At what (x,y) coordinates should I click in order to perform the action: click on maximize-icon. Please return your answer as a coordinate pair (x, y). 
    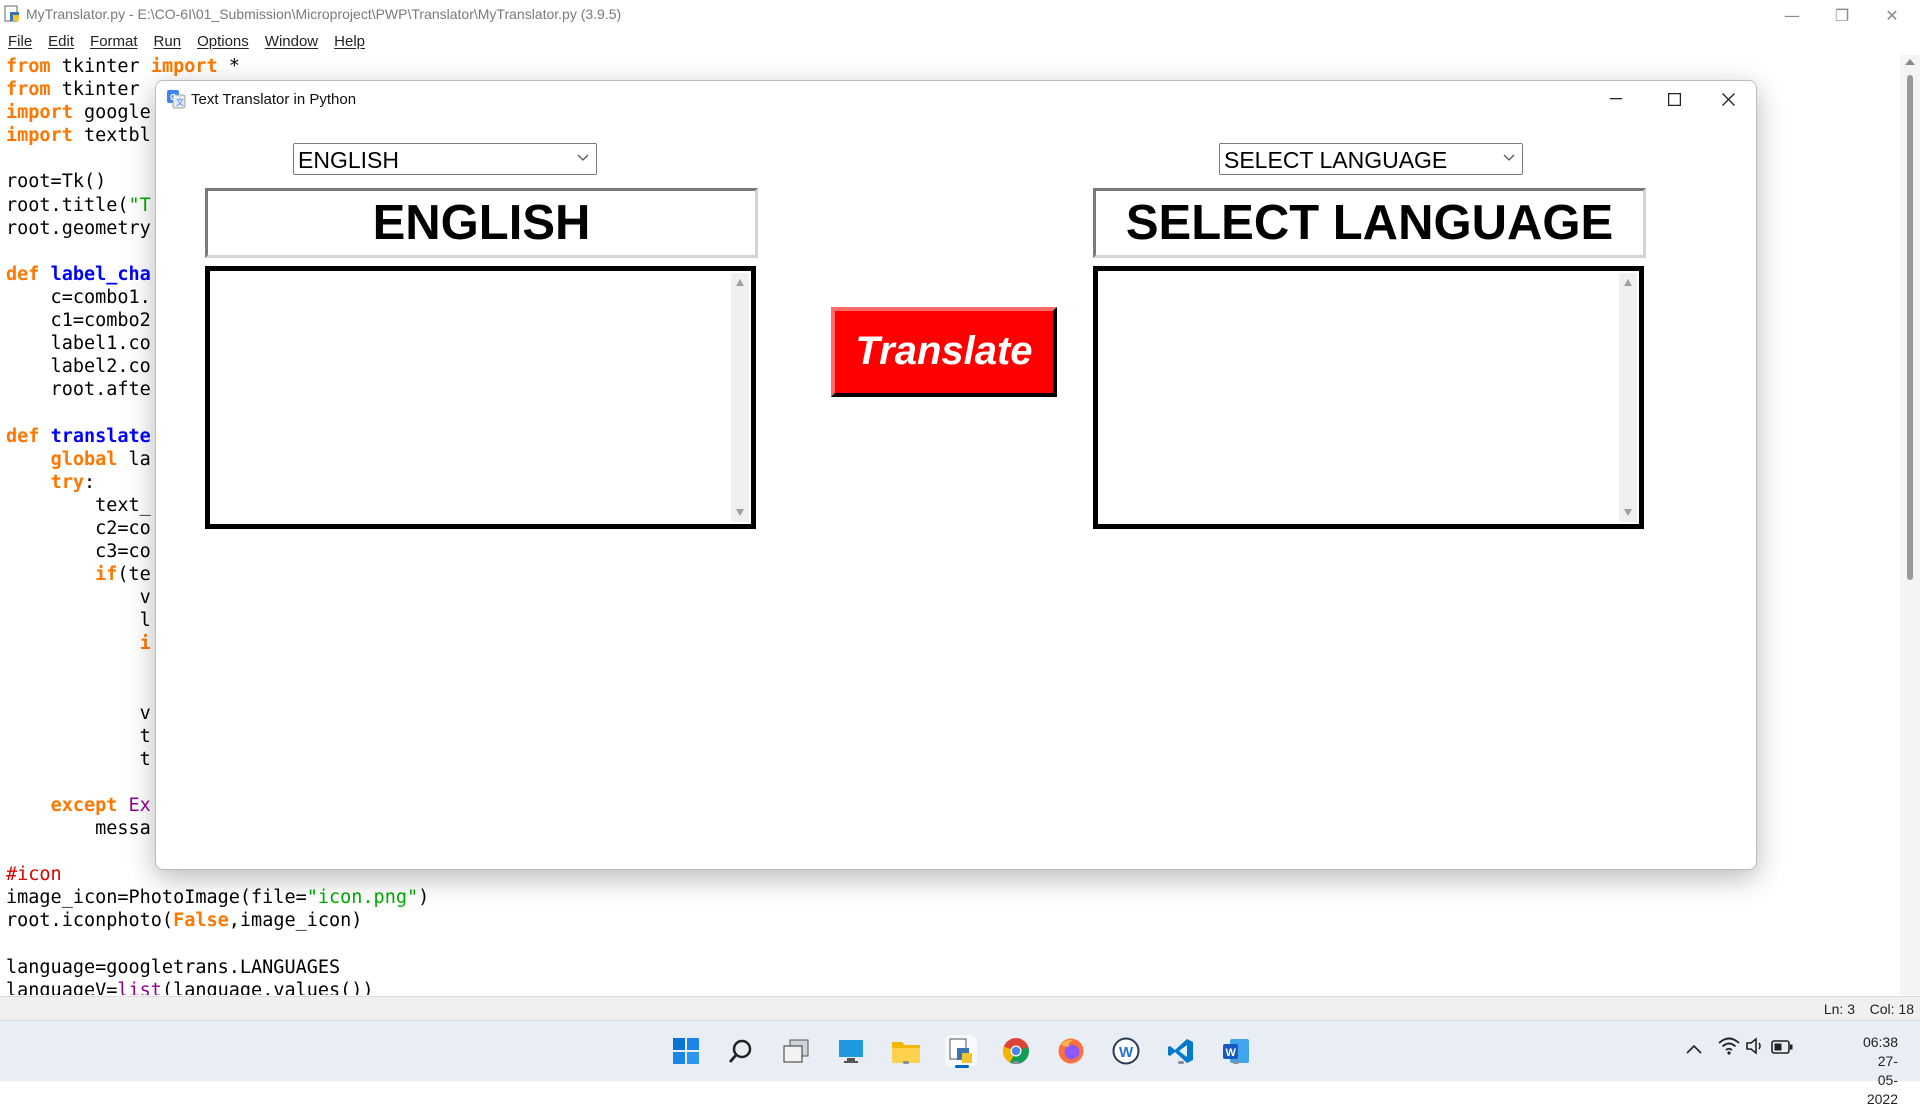
    Looking at the image, I should click on (1674, 99).